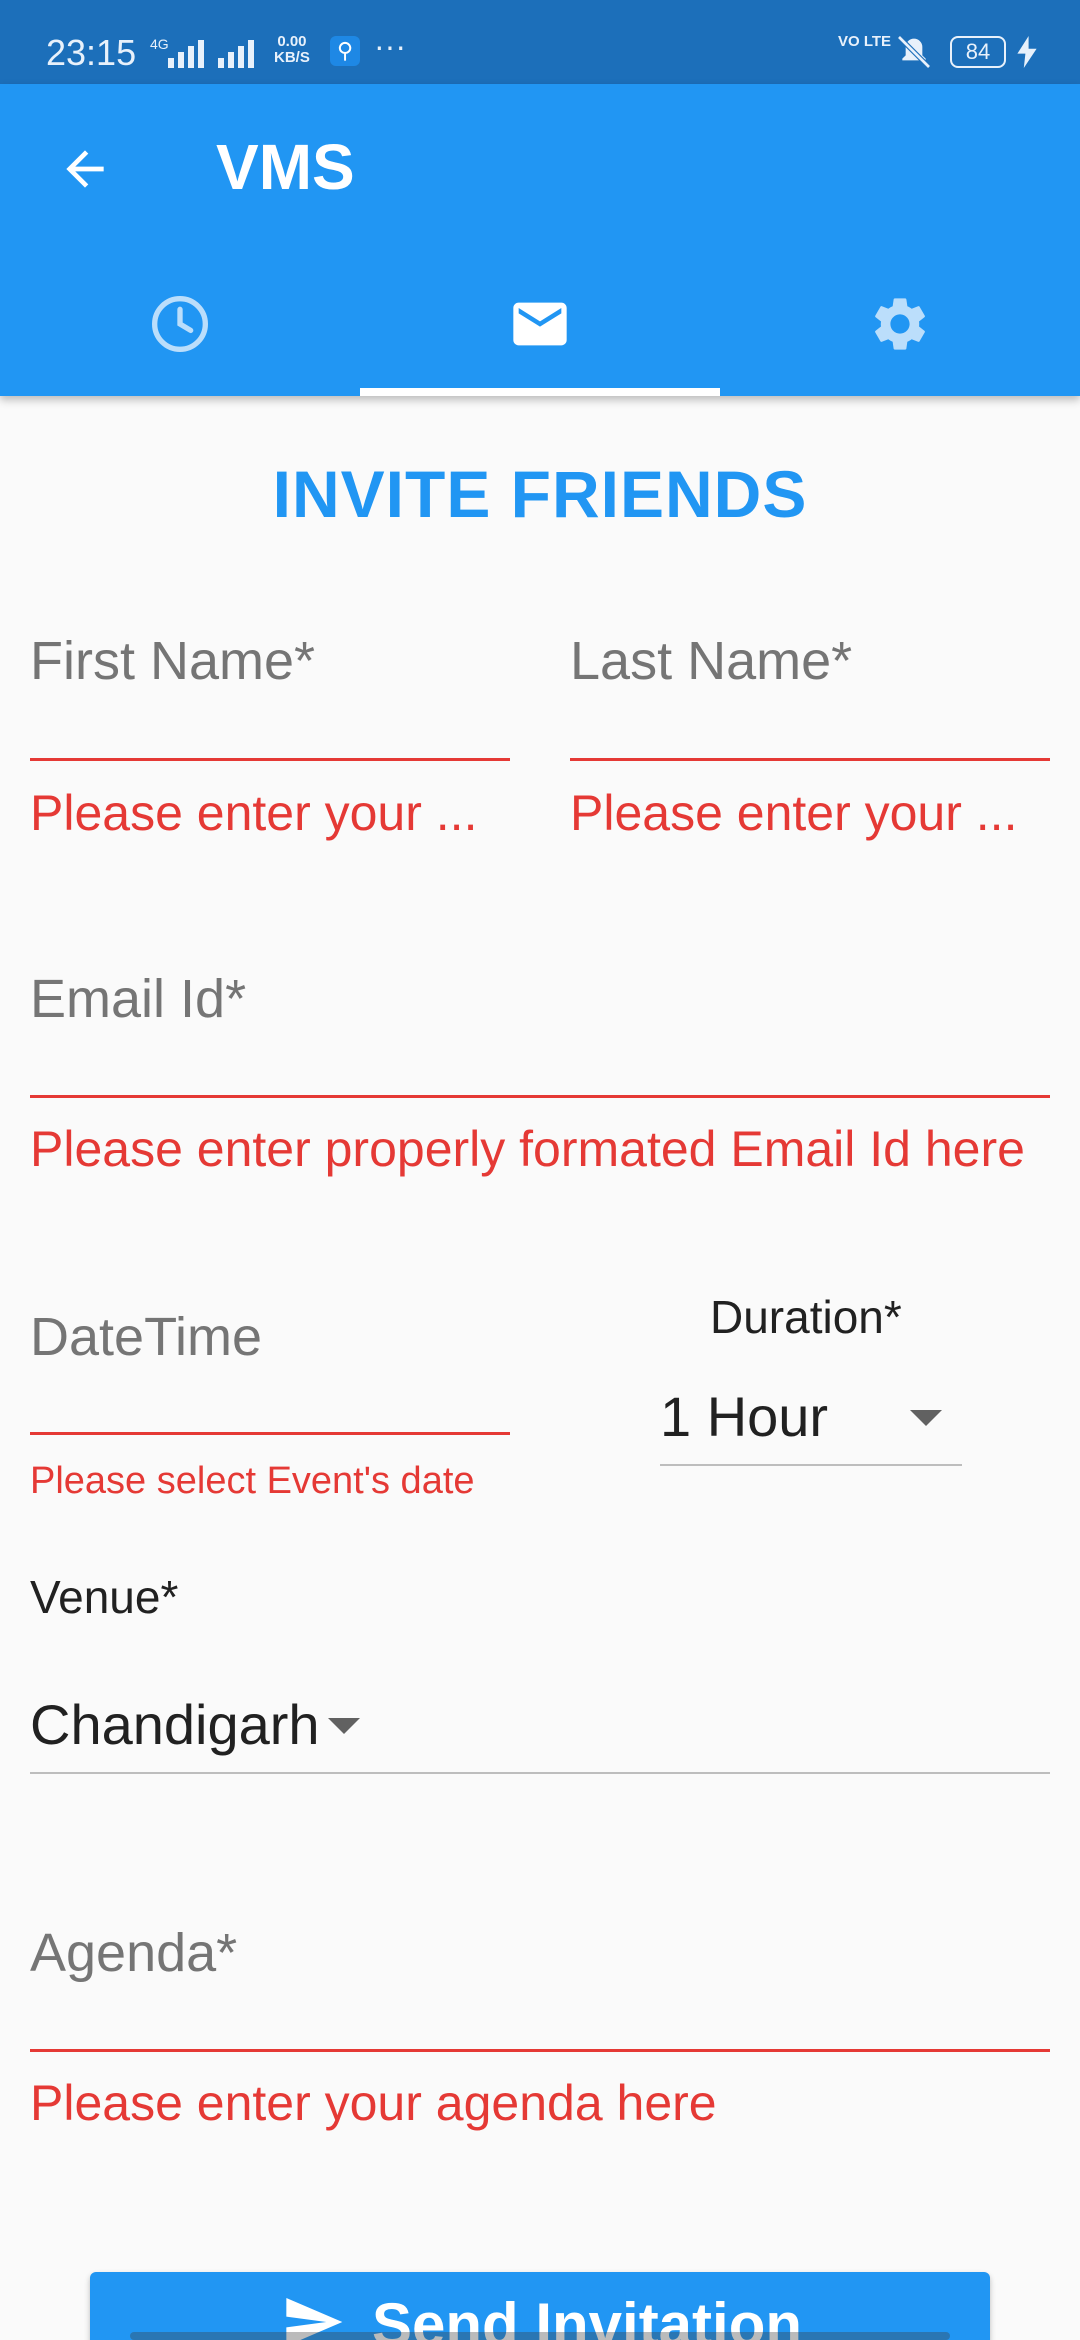 This screenshot has width=1080, height=2340. Describe the element at coordinates (900, 324) in the screenshot. I see `gear-icon` at that location.